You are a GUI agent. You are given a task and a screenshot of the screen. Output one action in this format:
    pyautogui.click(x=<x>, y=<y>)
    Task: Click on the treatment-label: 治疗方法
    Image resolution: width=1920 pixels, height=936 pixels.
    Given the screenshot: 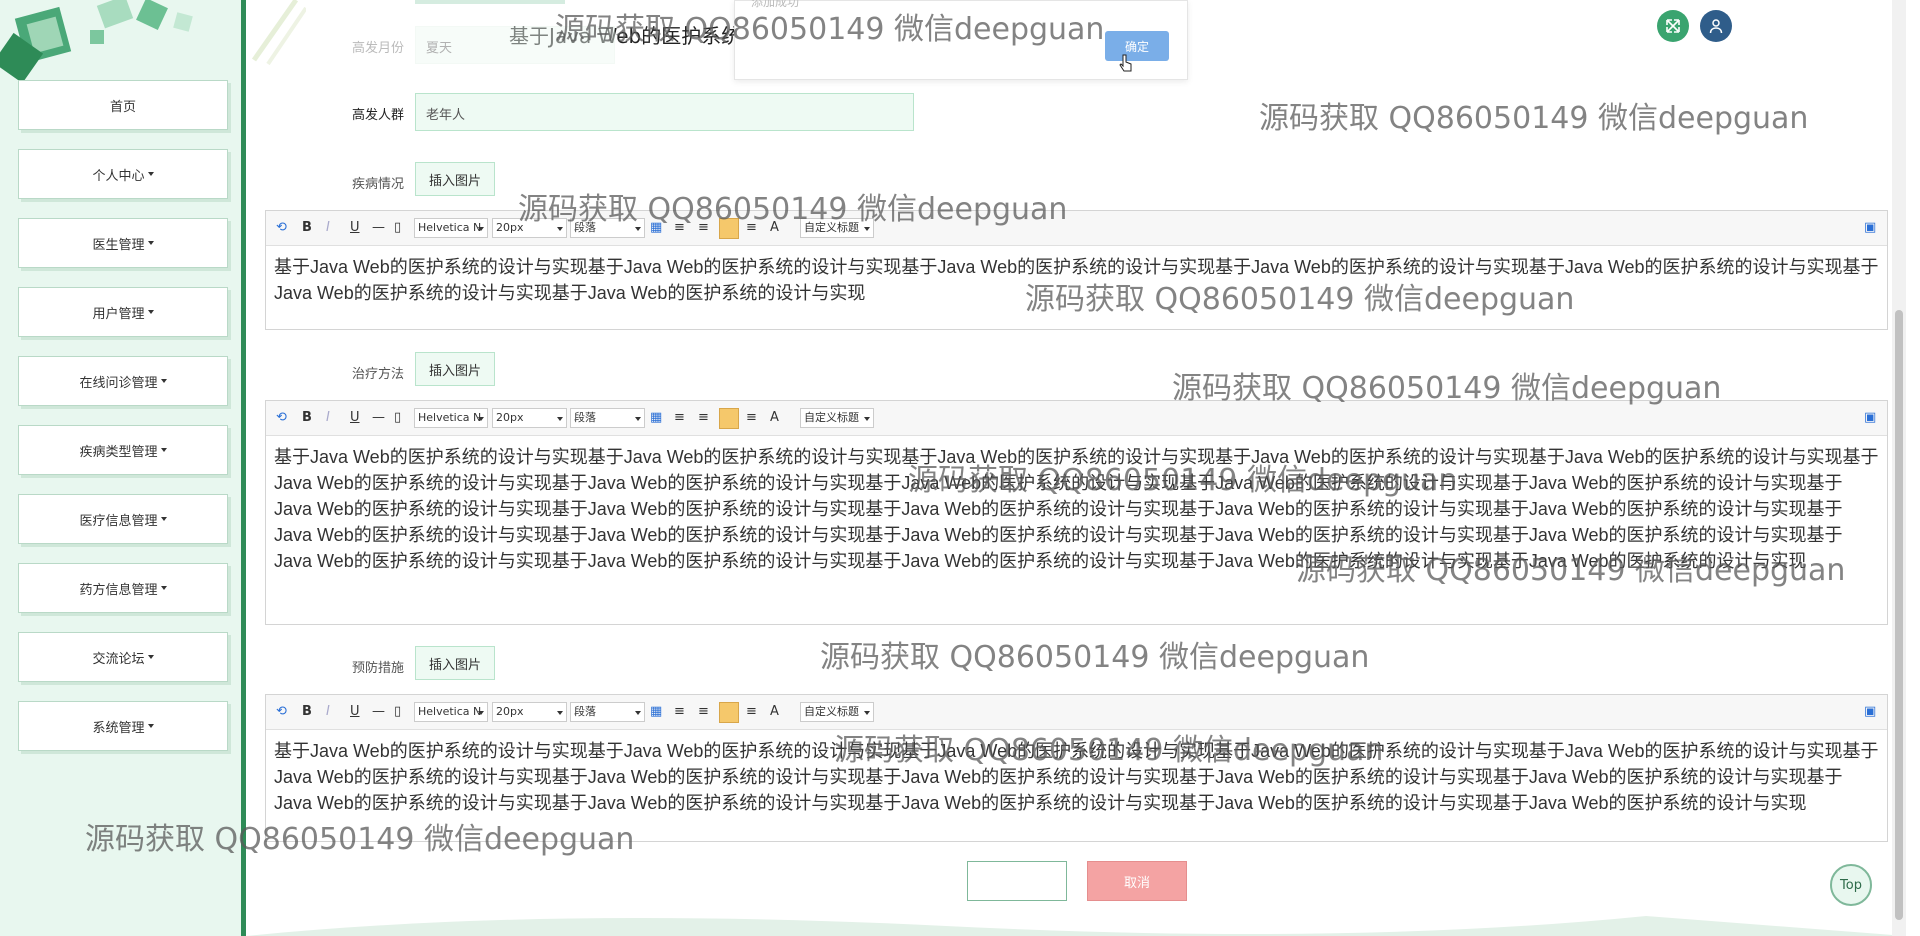 What is the action you would take?
    pyautogui.click(x=377, y=374)
    